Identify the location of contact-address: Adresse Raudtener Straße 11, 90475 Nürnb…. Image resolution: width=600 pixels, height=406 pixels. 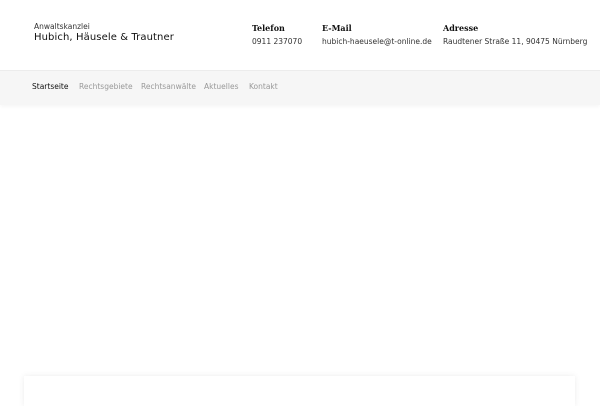
(515, 35).